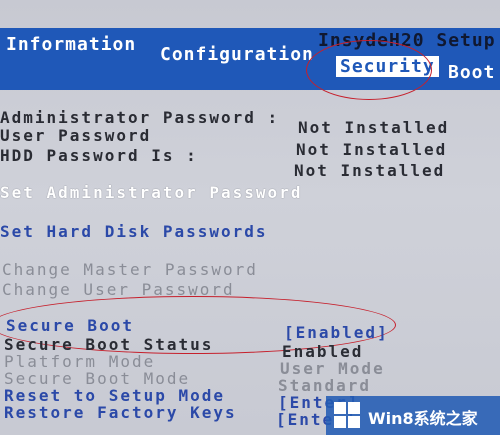  I want to click on secure-boot-item: Secure Boot, so click(70, 325).